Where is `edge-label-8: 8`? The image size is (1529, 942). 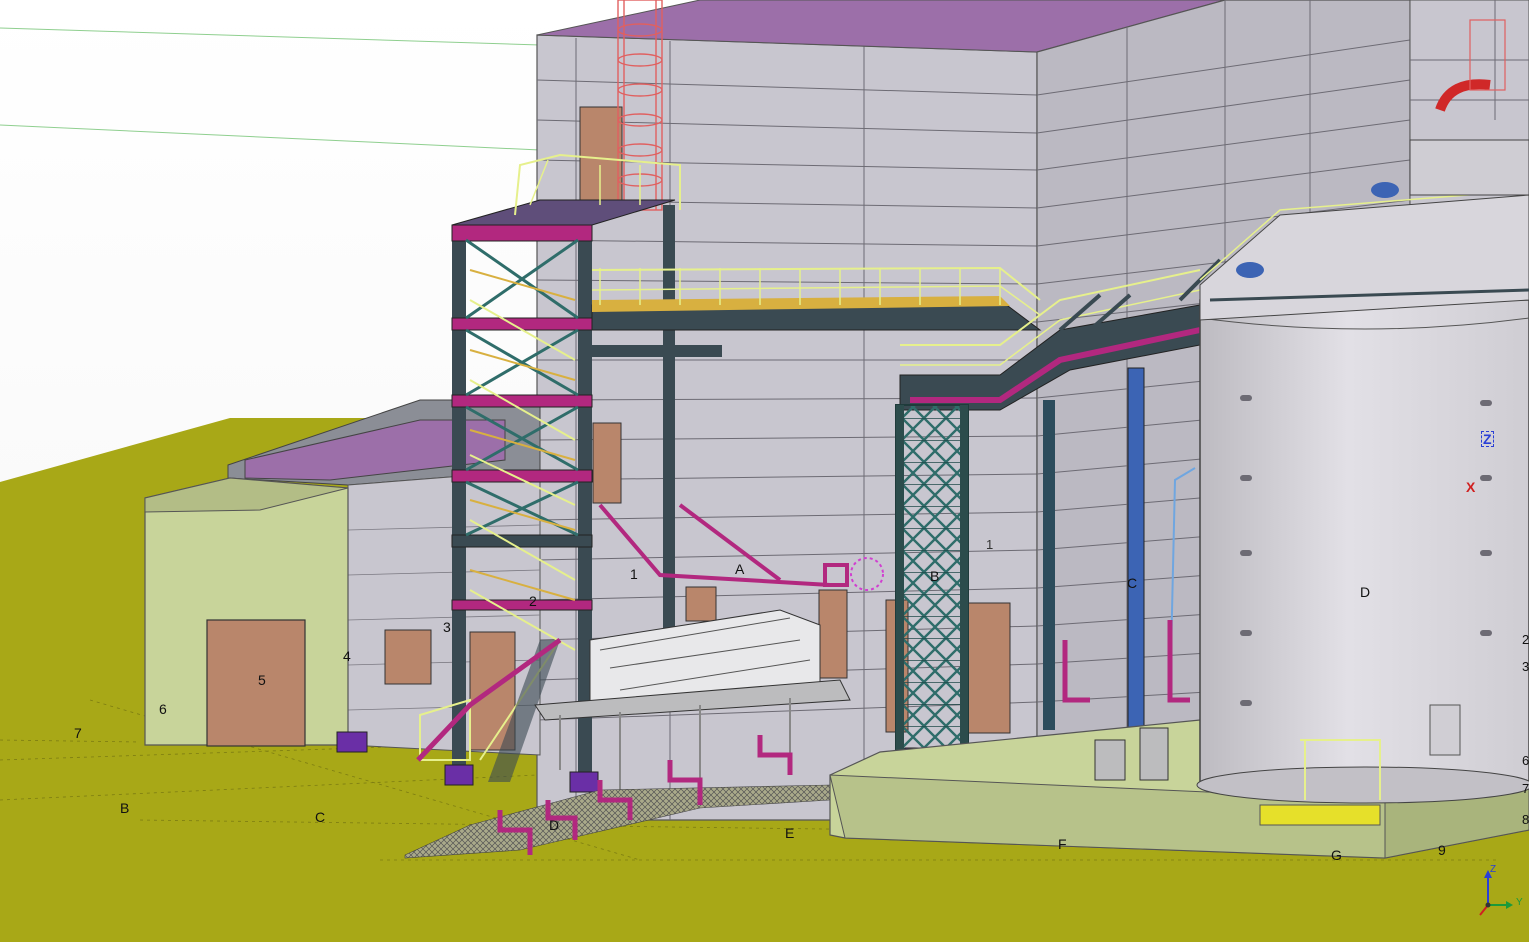
edge-label-8: 8 is located at coordinates (1525, 819).